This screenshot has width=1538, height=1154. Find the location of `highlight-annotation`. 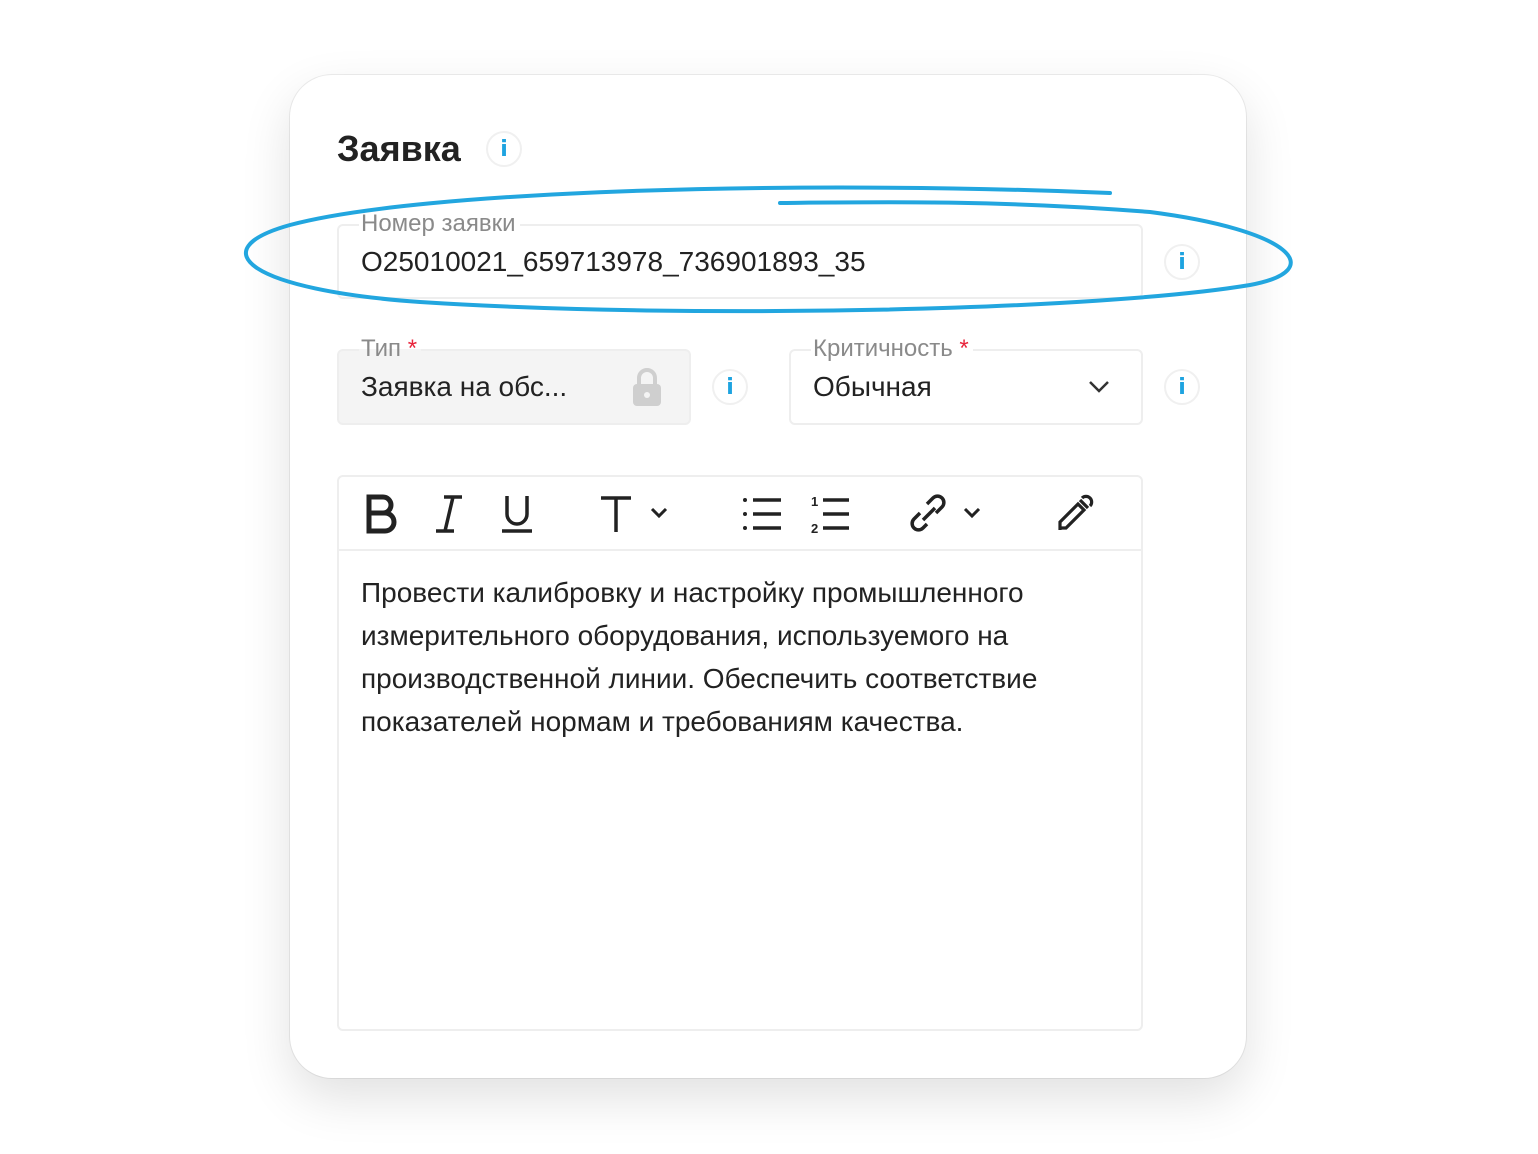

highlight-annotation is located at coordinates (768, 249).